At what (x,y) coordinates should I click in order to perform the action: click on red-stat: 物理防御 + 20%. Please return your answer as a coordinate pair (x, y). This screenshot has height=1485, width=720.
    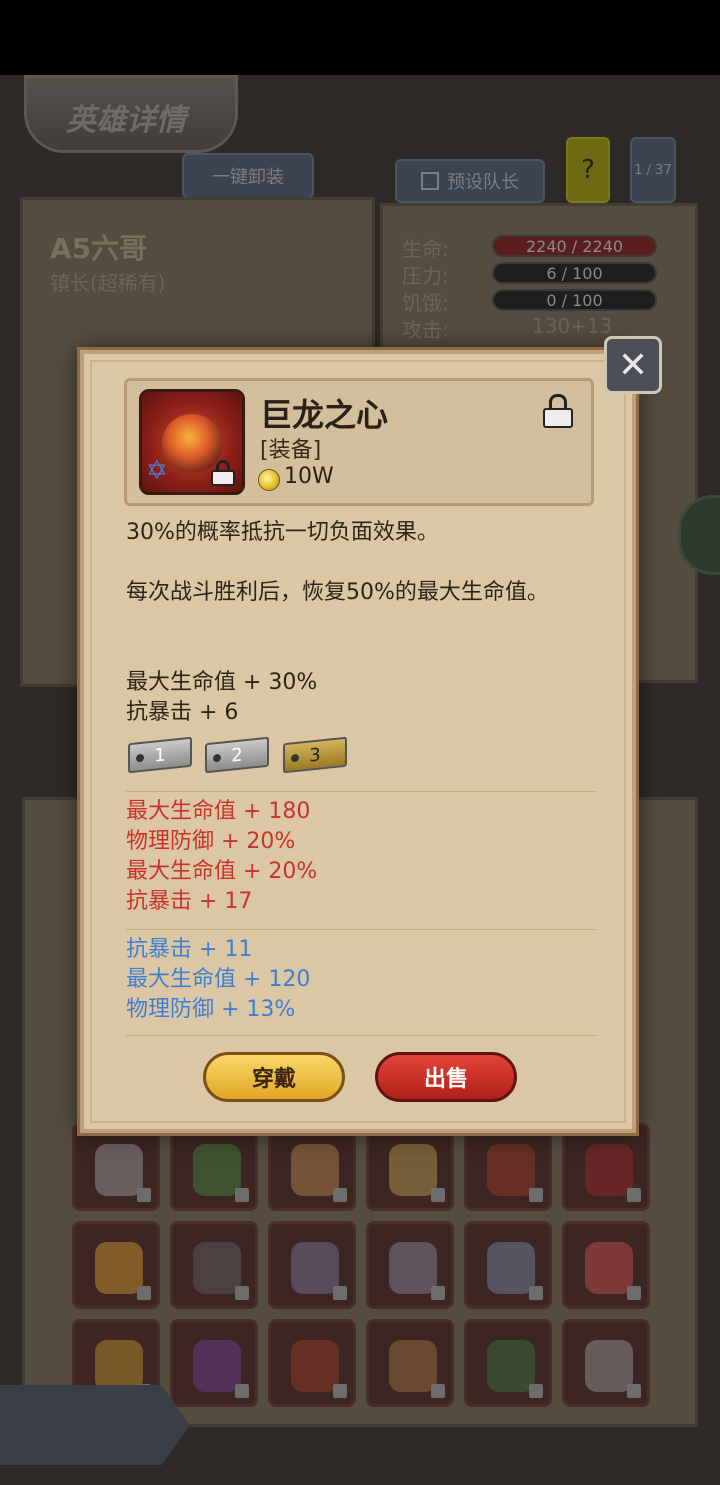
    Looking at the image, I should click on (211, 841).